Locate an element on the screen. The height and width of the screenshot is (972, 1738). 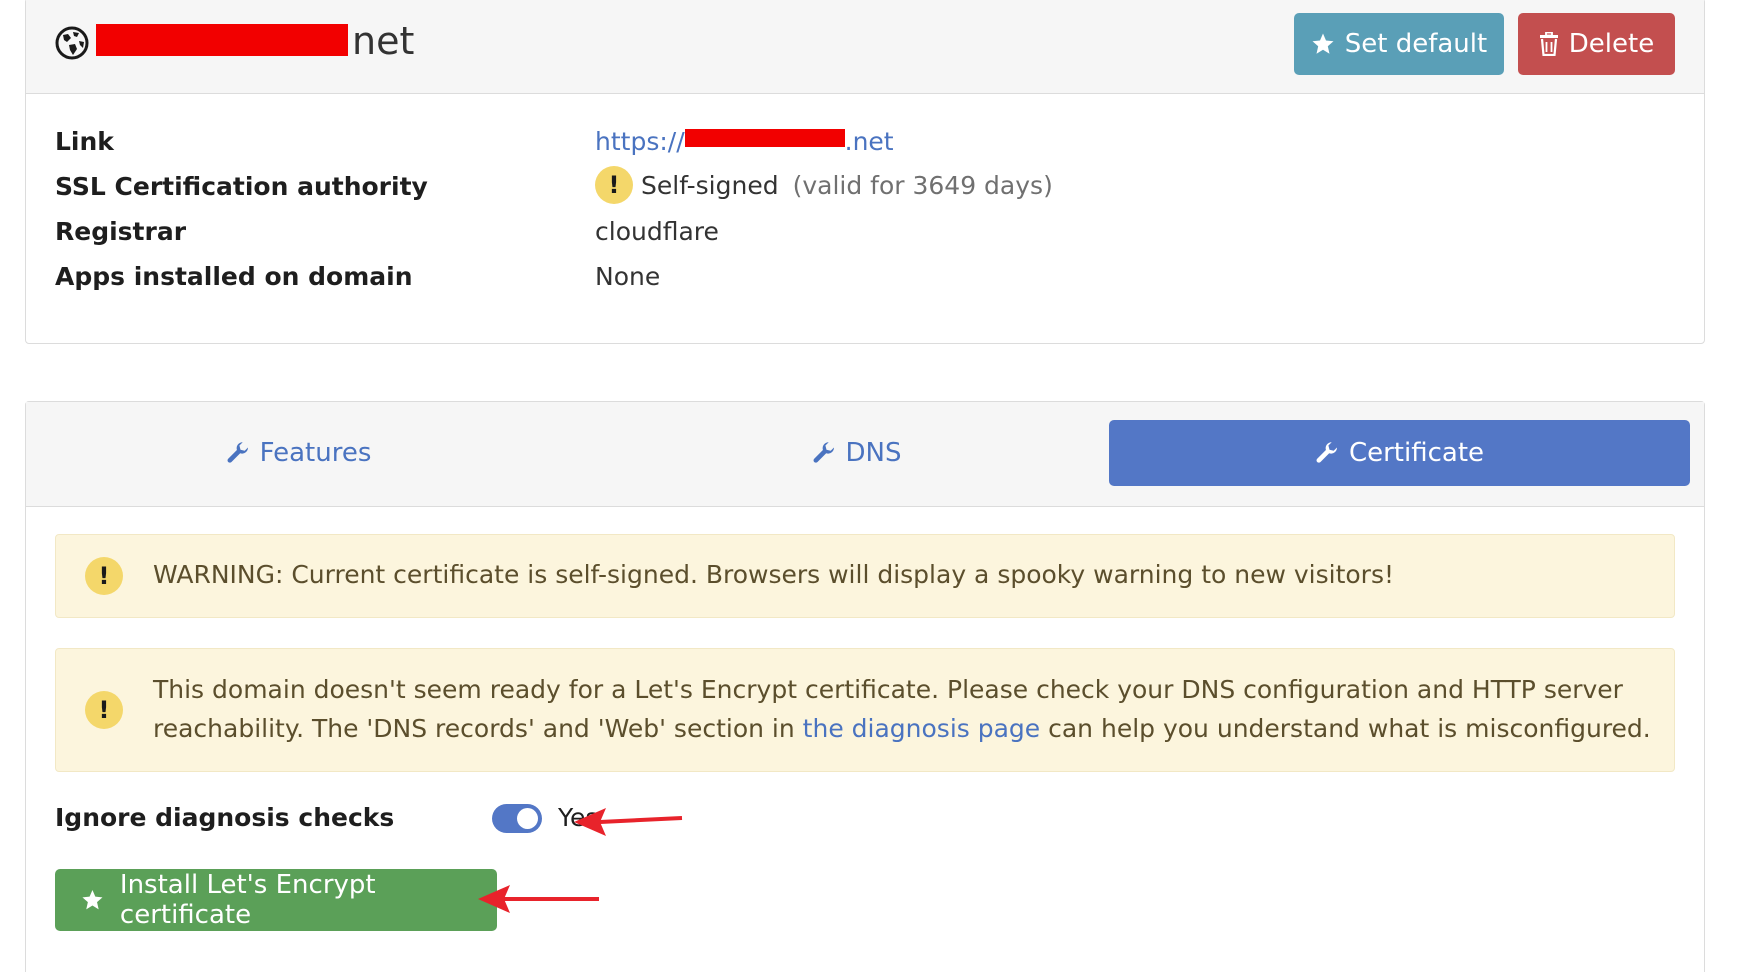
toggle-knob is located at coordinates (527, 818).